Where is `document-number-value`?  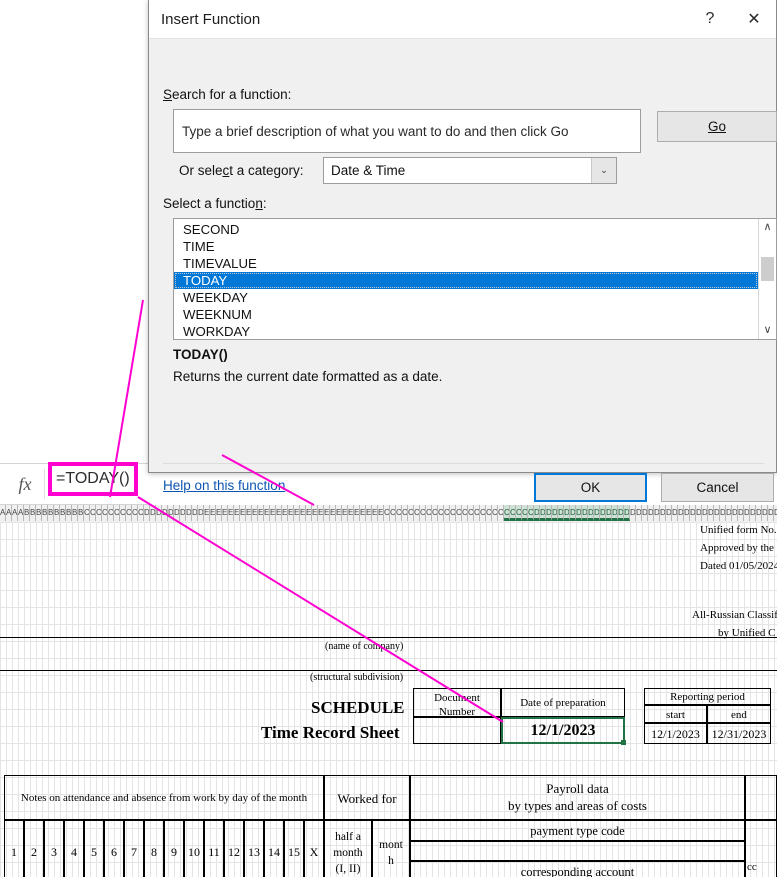 document-number-value is located at coordinates (457, 730).